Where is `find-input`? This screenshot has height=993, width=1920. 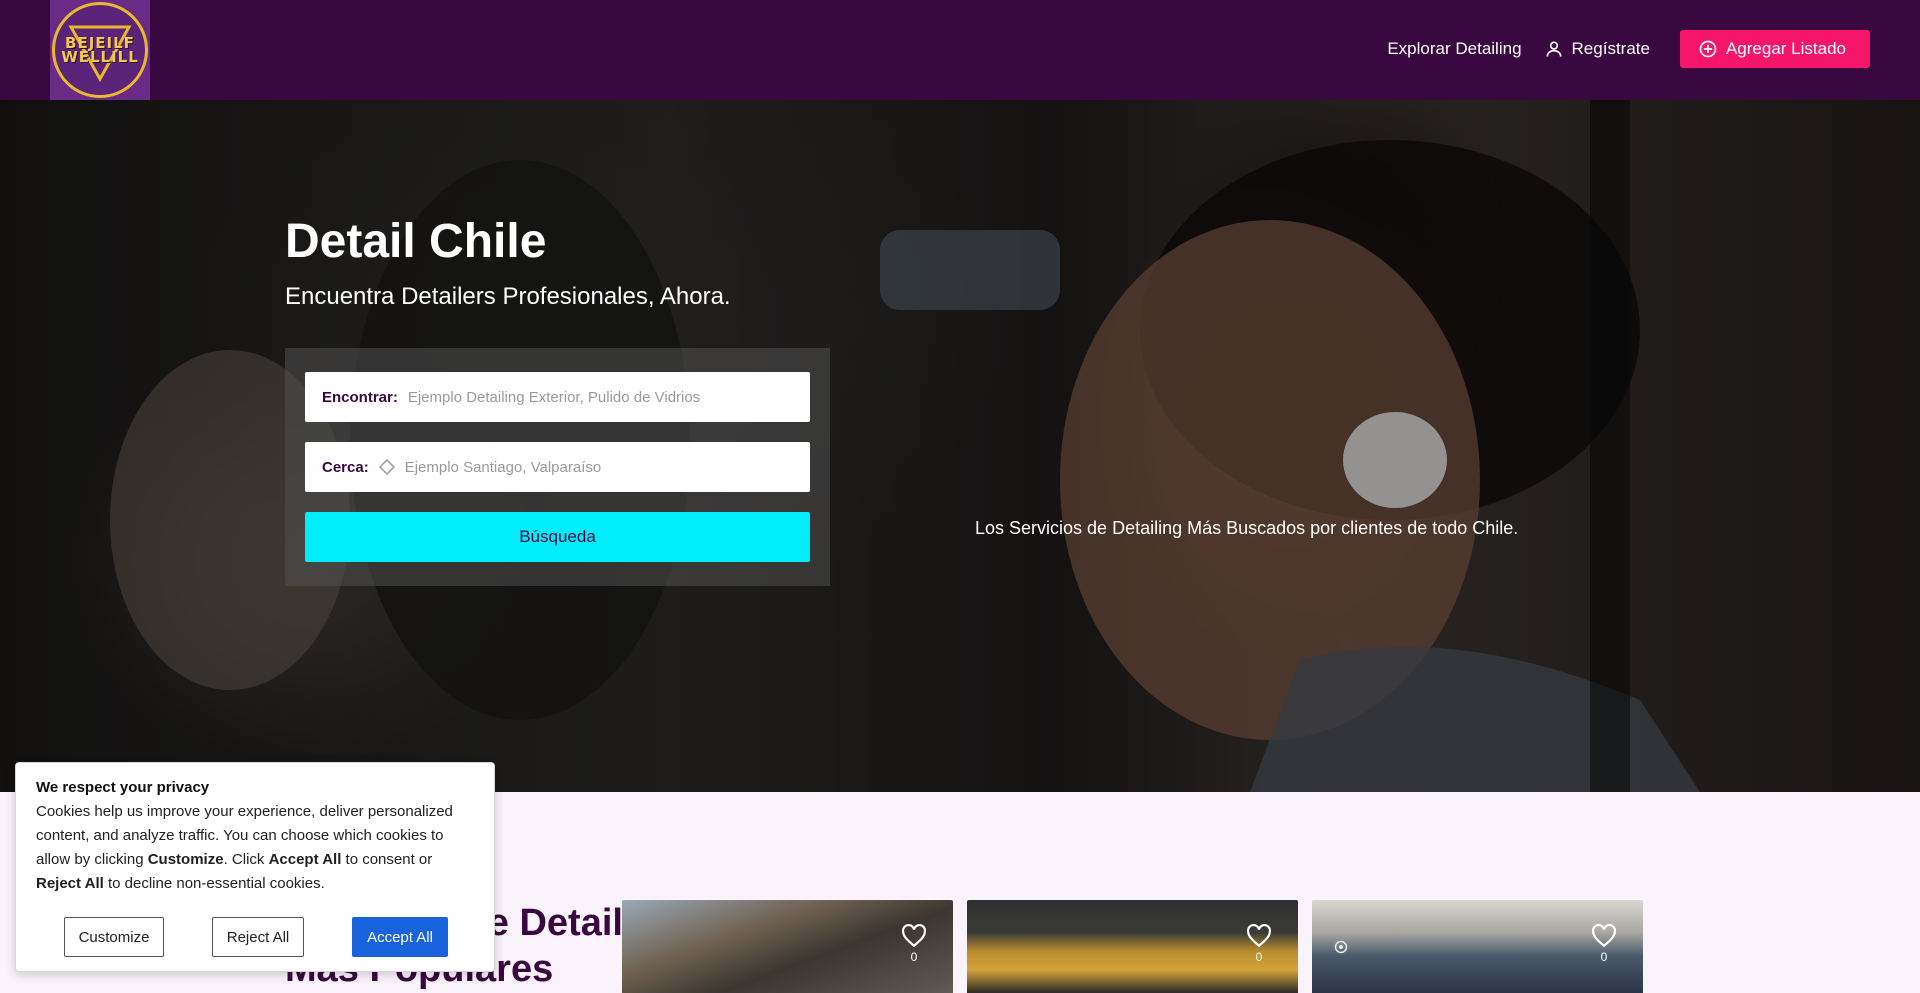
find-input is located at coordinates (608, 397).